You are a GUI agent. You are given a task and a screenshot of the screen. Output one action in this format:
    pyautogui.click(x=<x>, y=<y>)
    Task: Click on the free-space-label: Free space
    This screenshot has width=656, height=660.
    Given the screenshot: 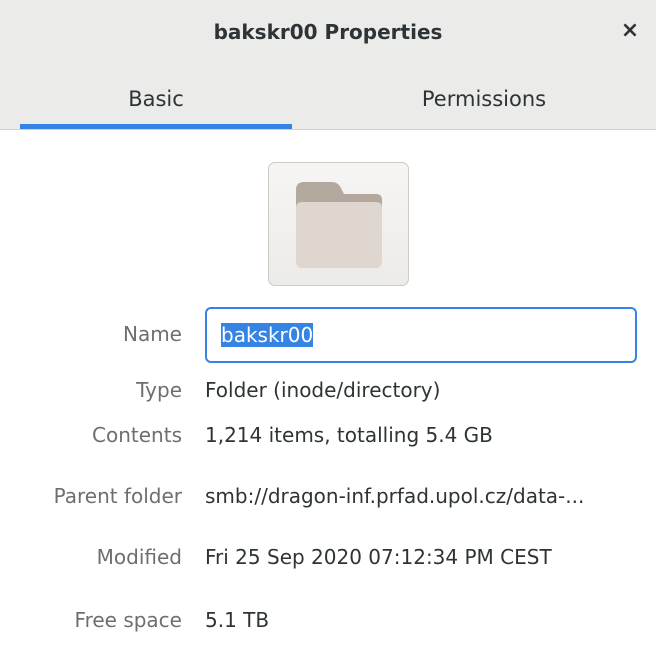 What is the action you would take?
    pyautogui.click(x=128, y=620)
    